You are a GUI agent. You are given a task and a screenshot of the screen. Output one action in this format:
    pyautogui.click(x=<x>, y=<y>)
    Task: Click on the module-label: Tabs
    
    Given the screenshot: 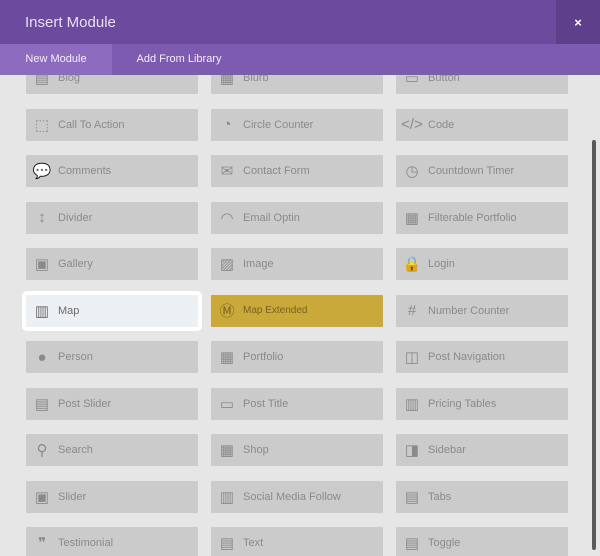 What is the action you would take?
    pyautogui.click(x=440, y=496)
    